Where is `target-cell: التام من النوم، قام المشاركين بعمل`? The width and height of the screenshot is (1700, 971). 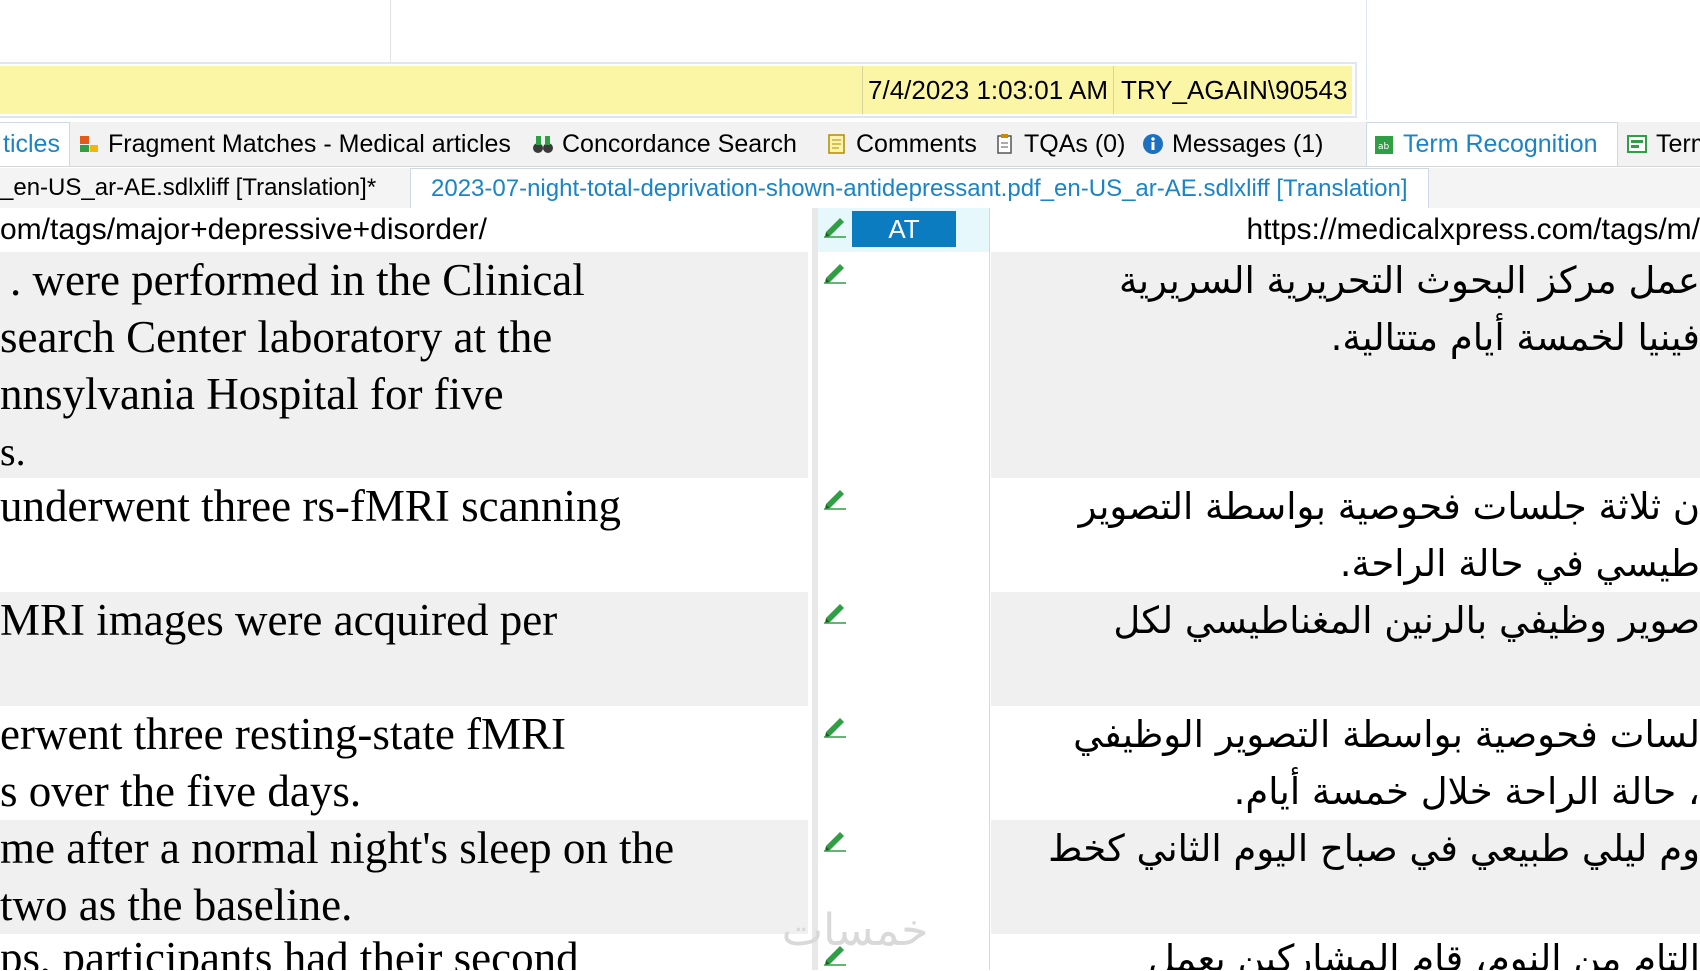 target-cell: التام من النوم، قام المشاركين بعمل is located at coordinates (1345, 952).